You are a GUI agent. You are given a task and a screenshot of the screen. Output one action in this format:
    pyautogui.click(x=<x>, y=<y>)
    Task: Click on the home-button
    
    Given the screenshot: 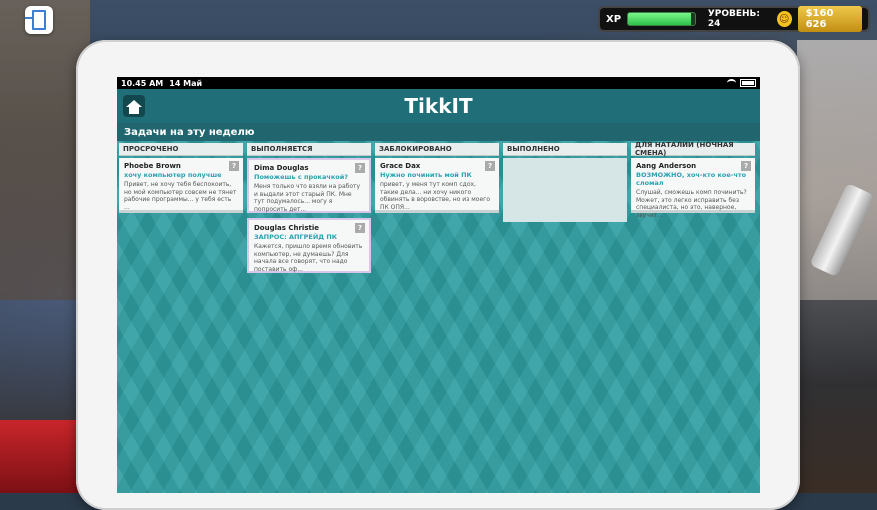 What is the action you would take?
    pyautogui.click(x=134, y=106)
    